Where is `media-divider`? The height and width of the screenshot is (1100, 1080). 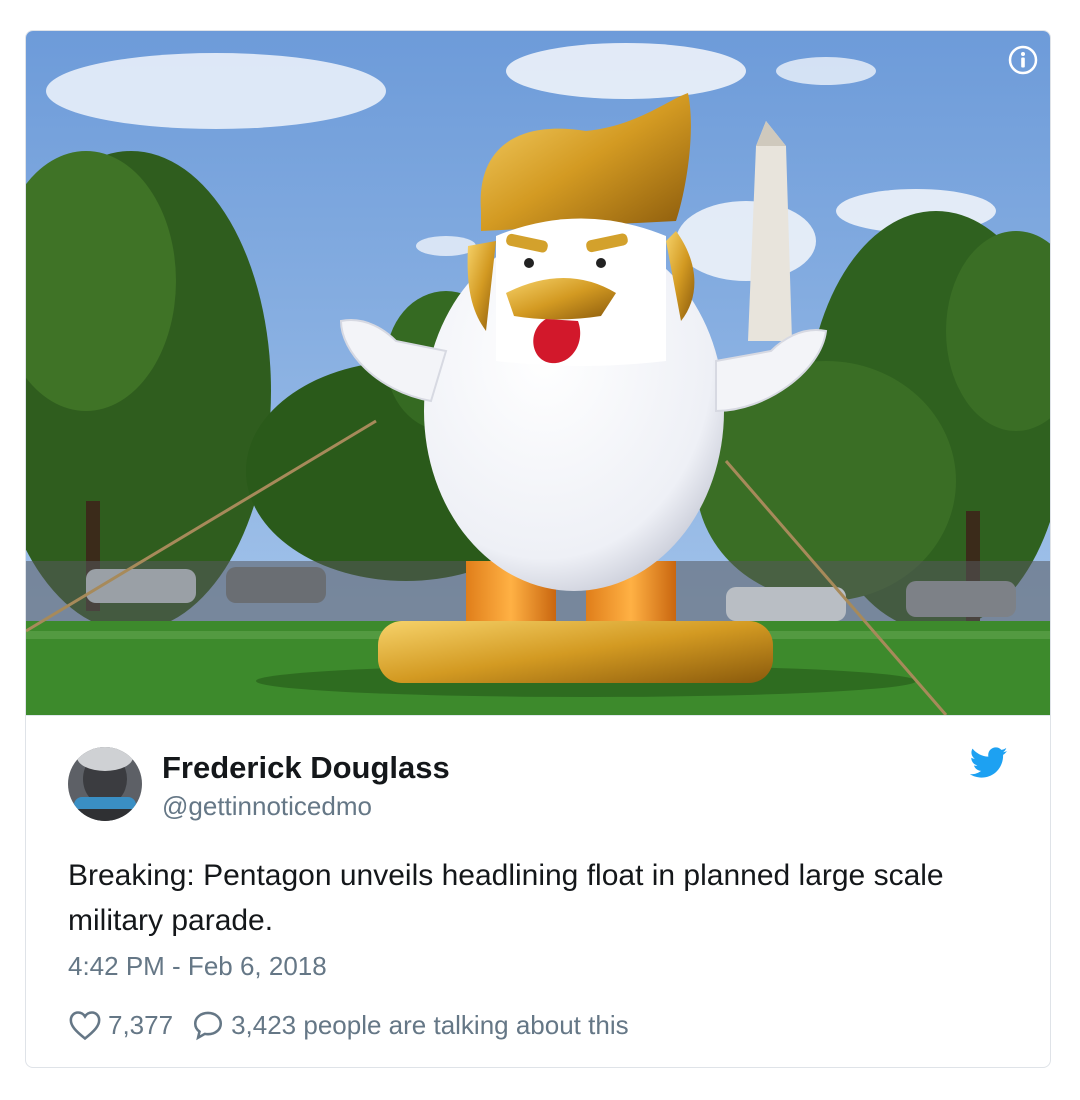 media-divider is located at coordinates (538, 715).